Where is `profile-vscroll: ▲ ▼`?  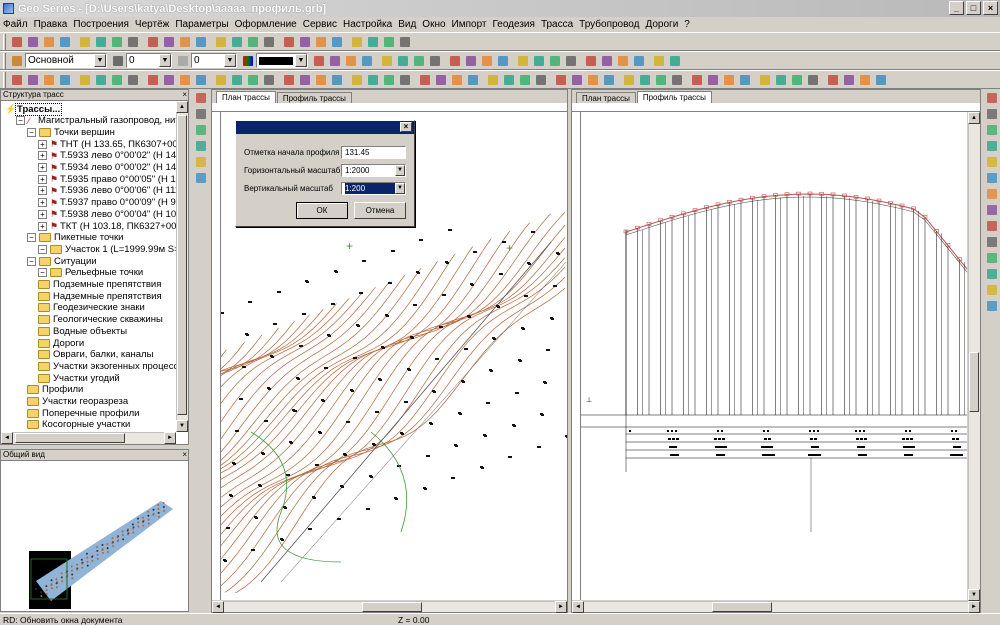 profile-vscroll: ▲ ▼ is located at coordinates (974, 356).